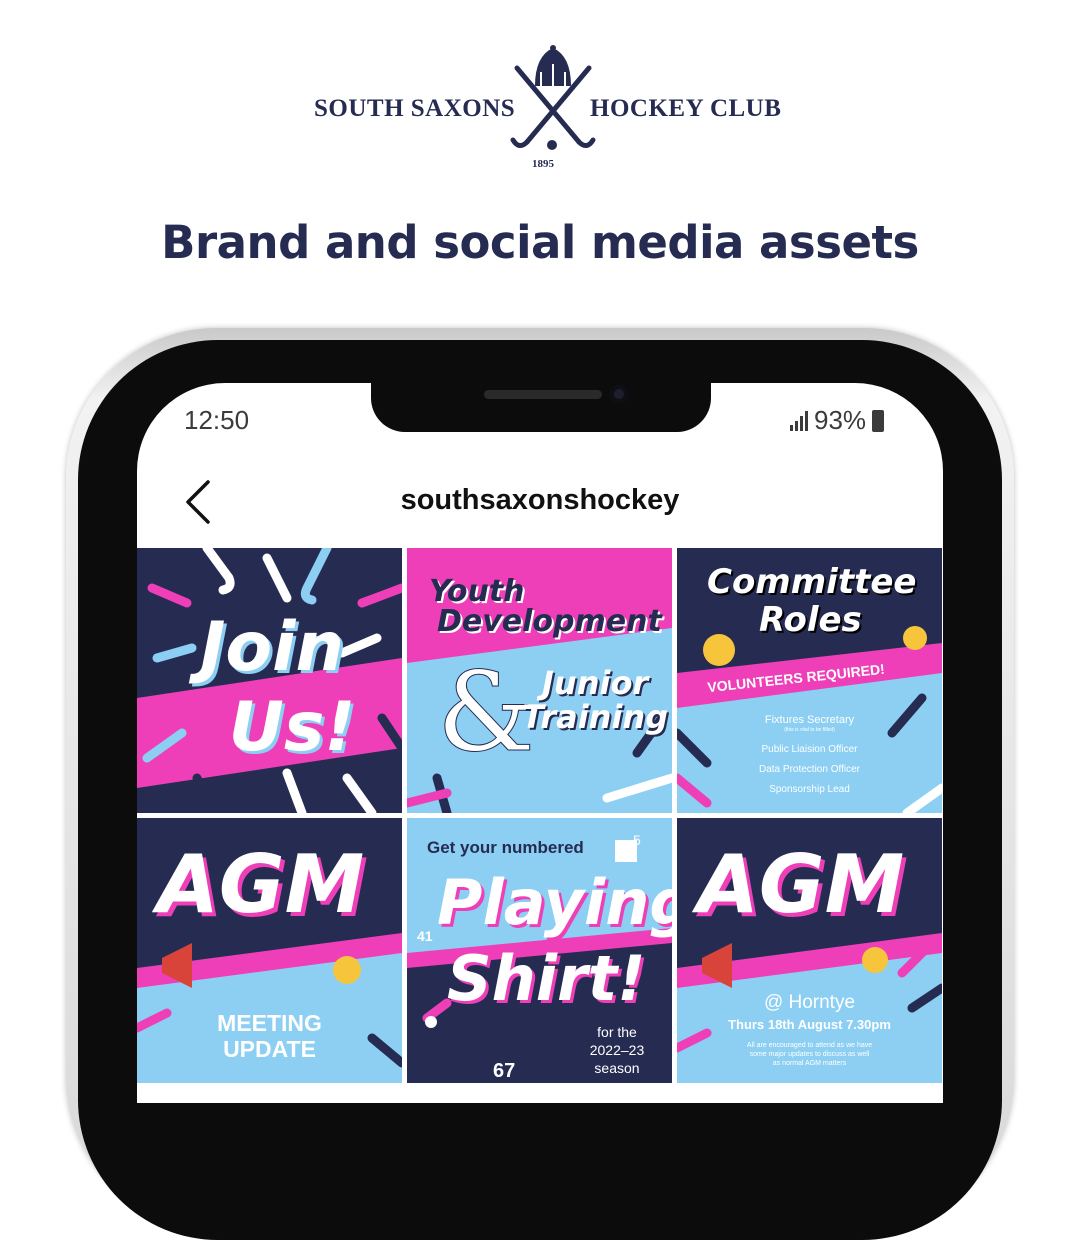  Describe the element at coordinates (540, 500) in the screenshot. I see `profile-username: southsaxonshockey` at that location.